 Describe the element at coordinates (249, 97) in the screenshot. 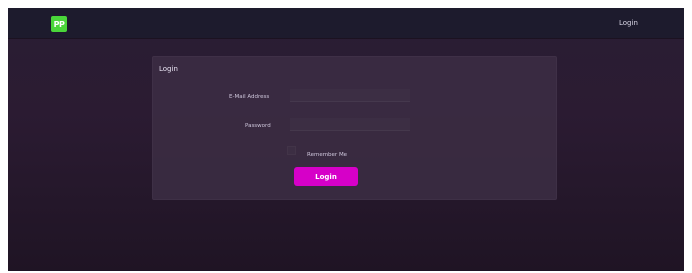

I see `email-label: E-Mail Address` at that location.